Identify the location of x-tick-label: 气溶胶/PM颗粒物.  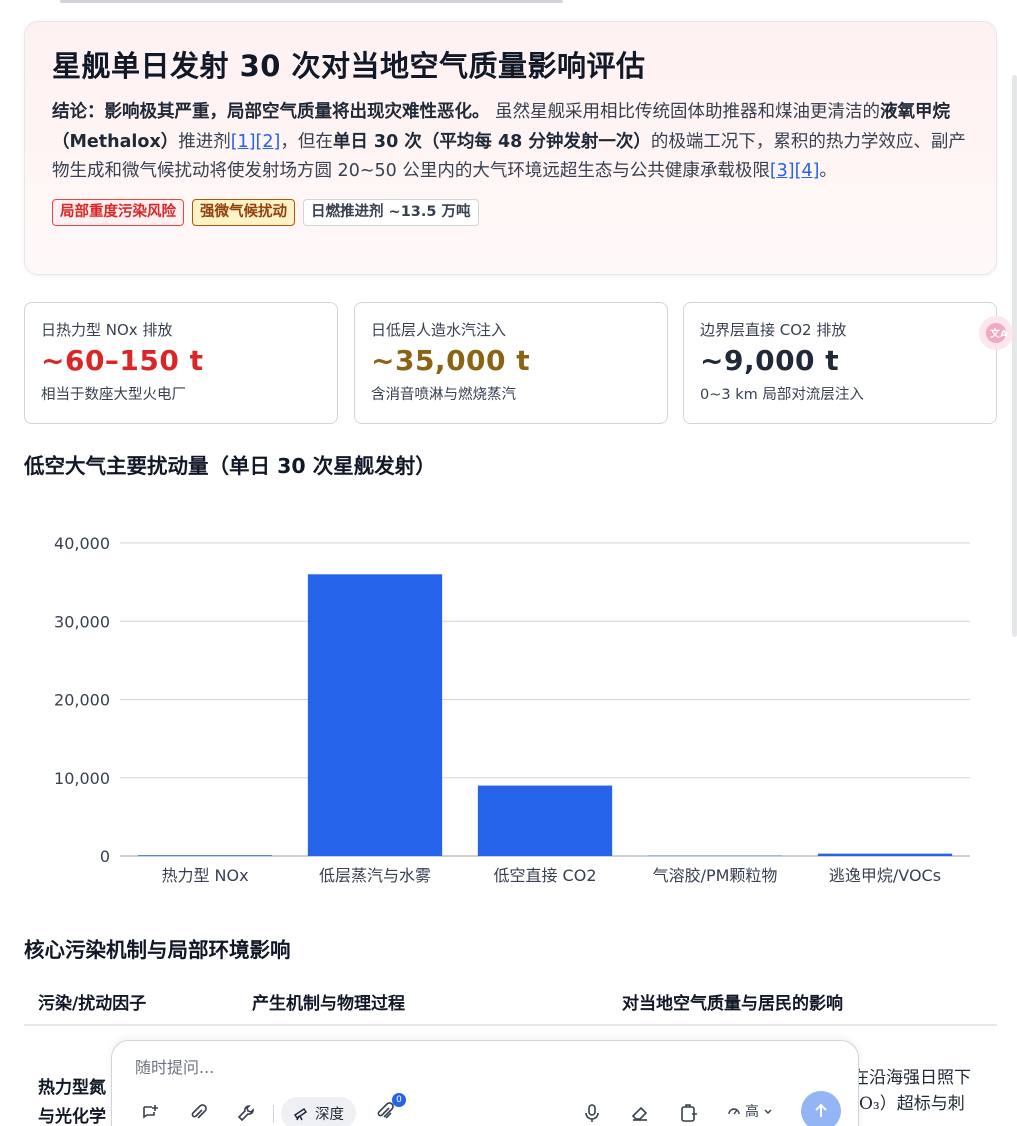
(715, 875).